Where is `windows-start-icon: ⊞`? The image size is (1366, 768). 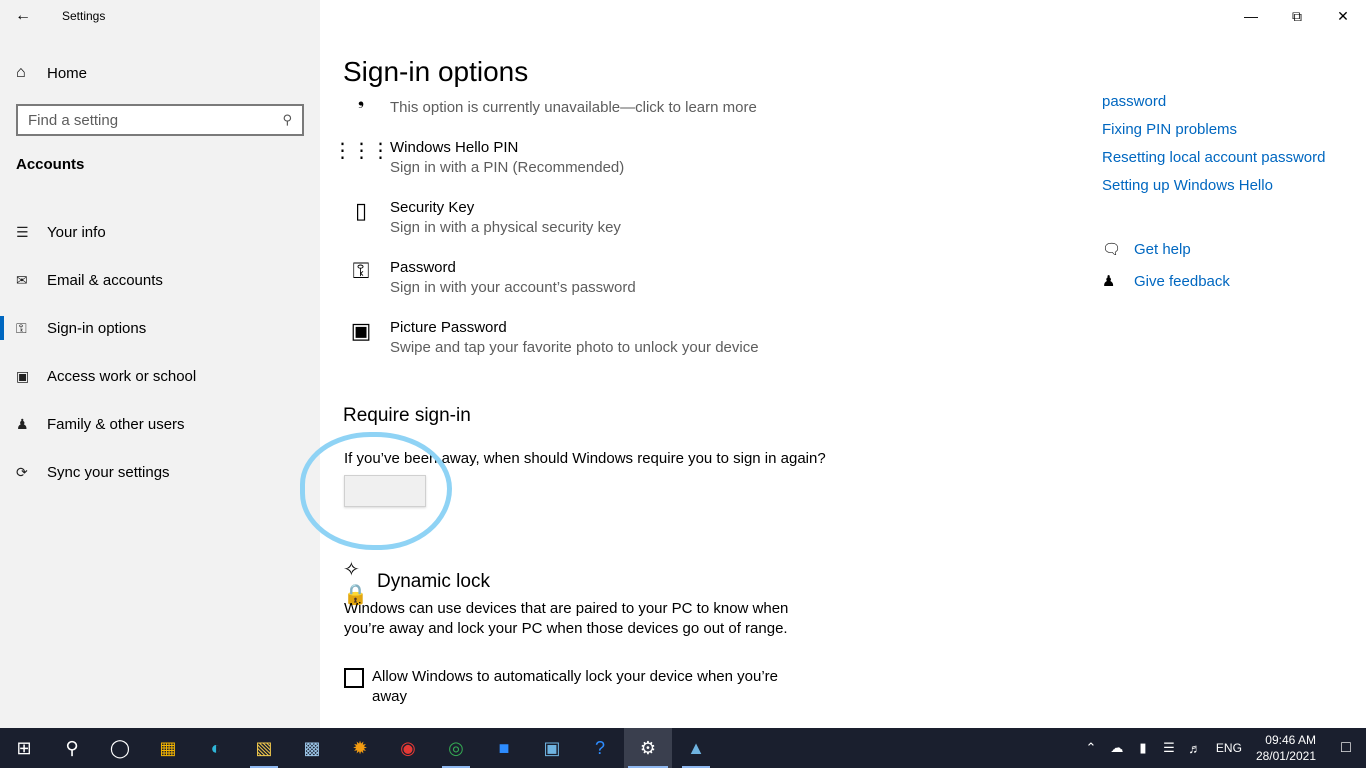
windows-start-icon: ⊞ is located at coordinates (24, 748).